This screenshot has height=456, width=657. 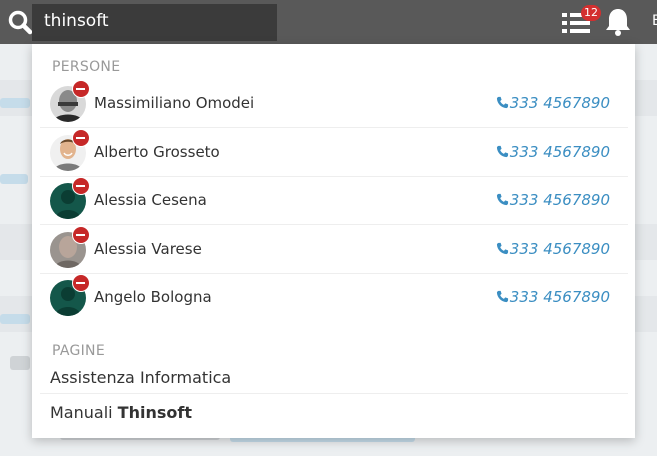 What do you see at coordinates (84, 412) in the screenshot?
I see `page-result-label: Manuali` at bounding box center [84, 412].